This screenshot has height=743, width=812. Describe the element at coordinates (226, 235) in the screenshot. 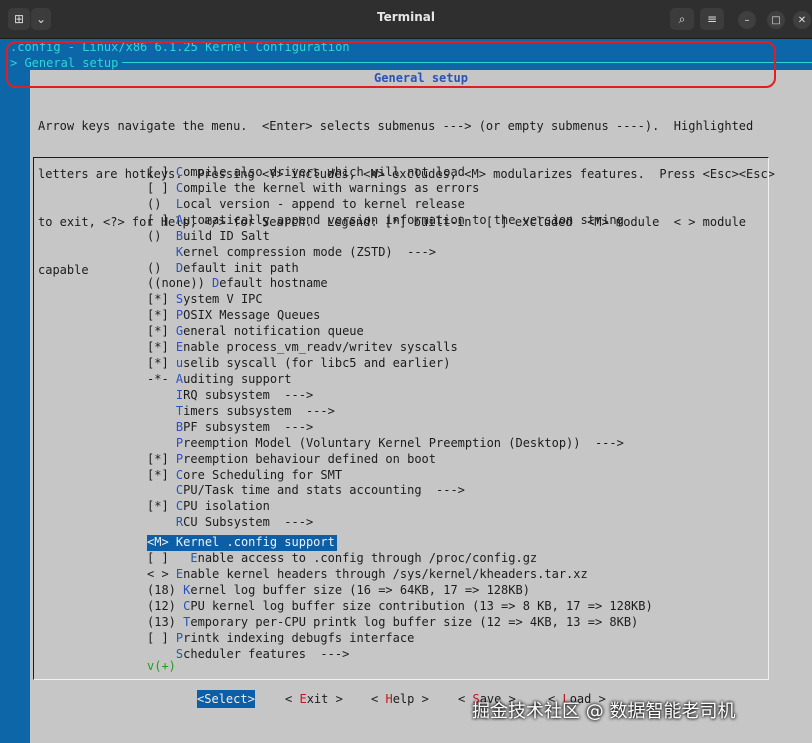

I see `menu-item-label: uild ID Salt` at that location.